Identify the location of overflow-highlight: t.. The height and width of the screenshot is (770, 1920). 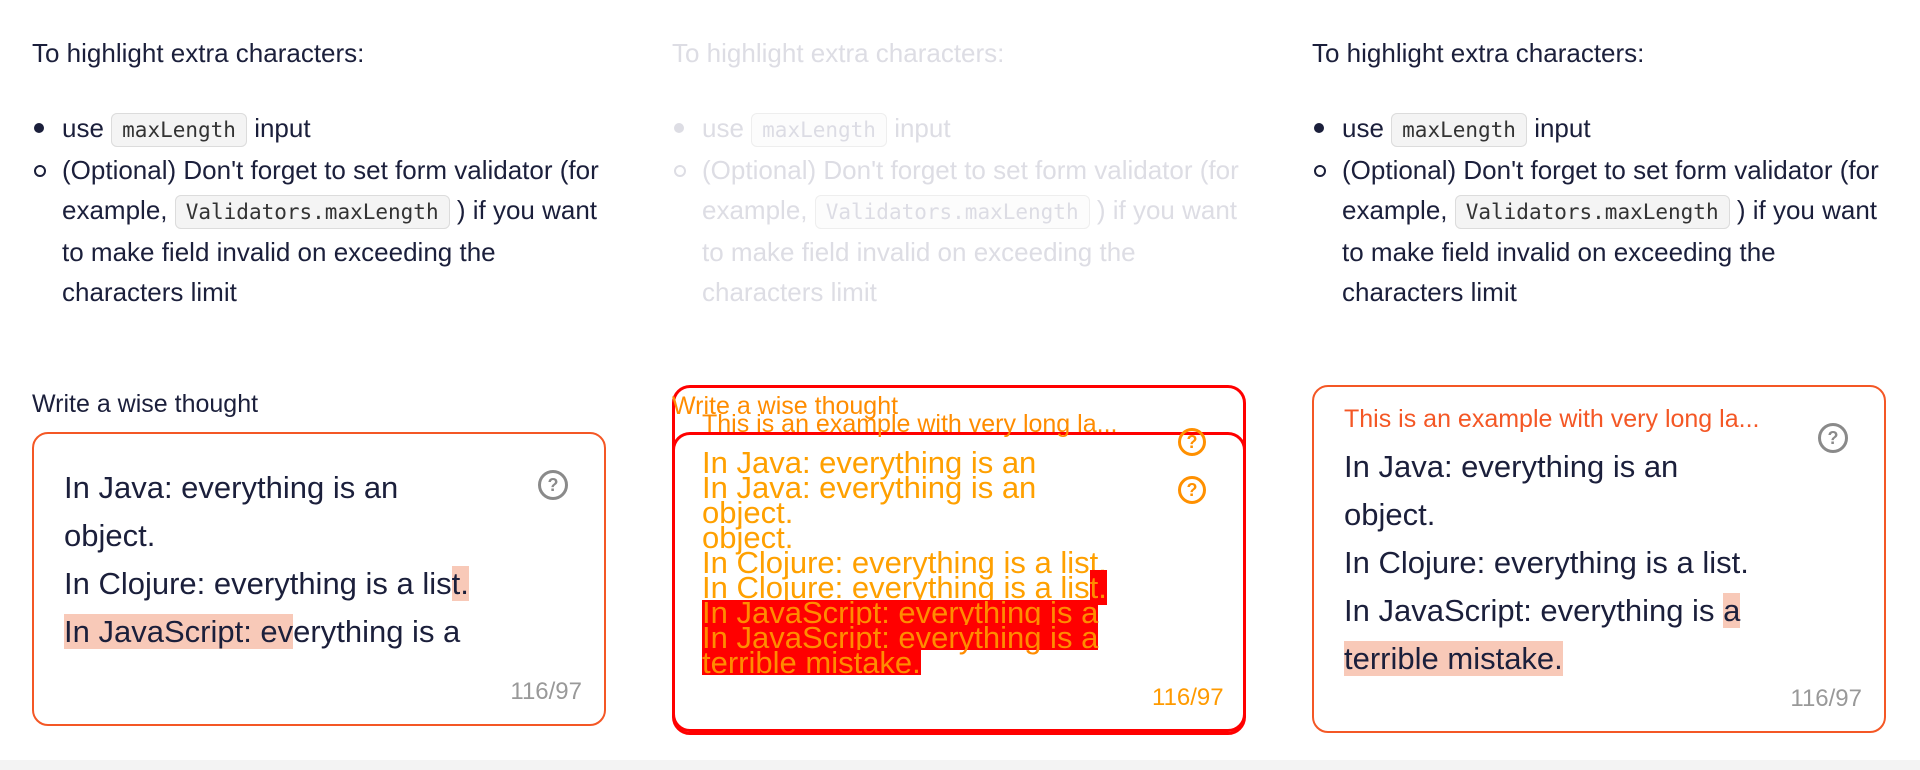
(460, 583).